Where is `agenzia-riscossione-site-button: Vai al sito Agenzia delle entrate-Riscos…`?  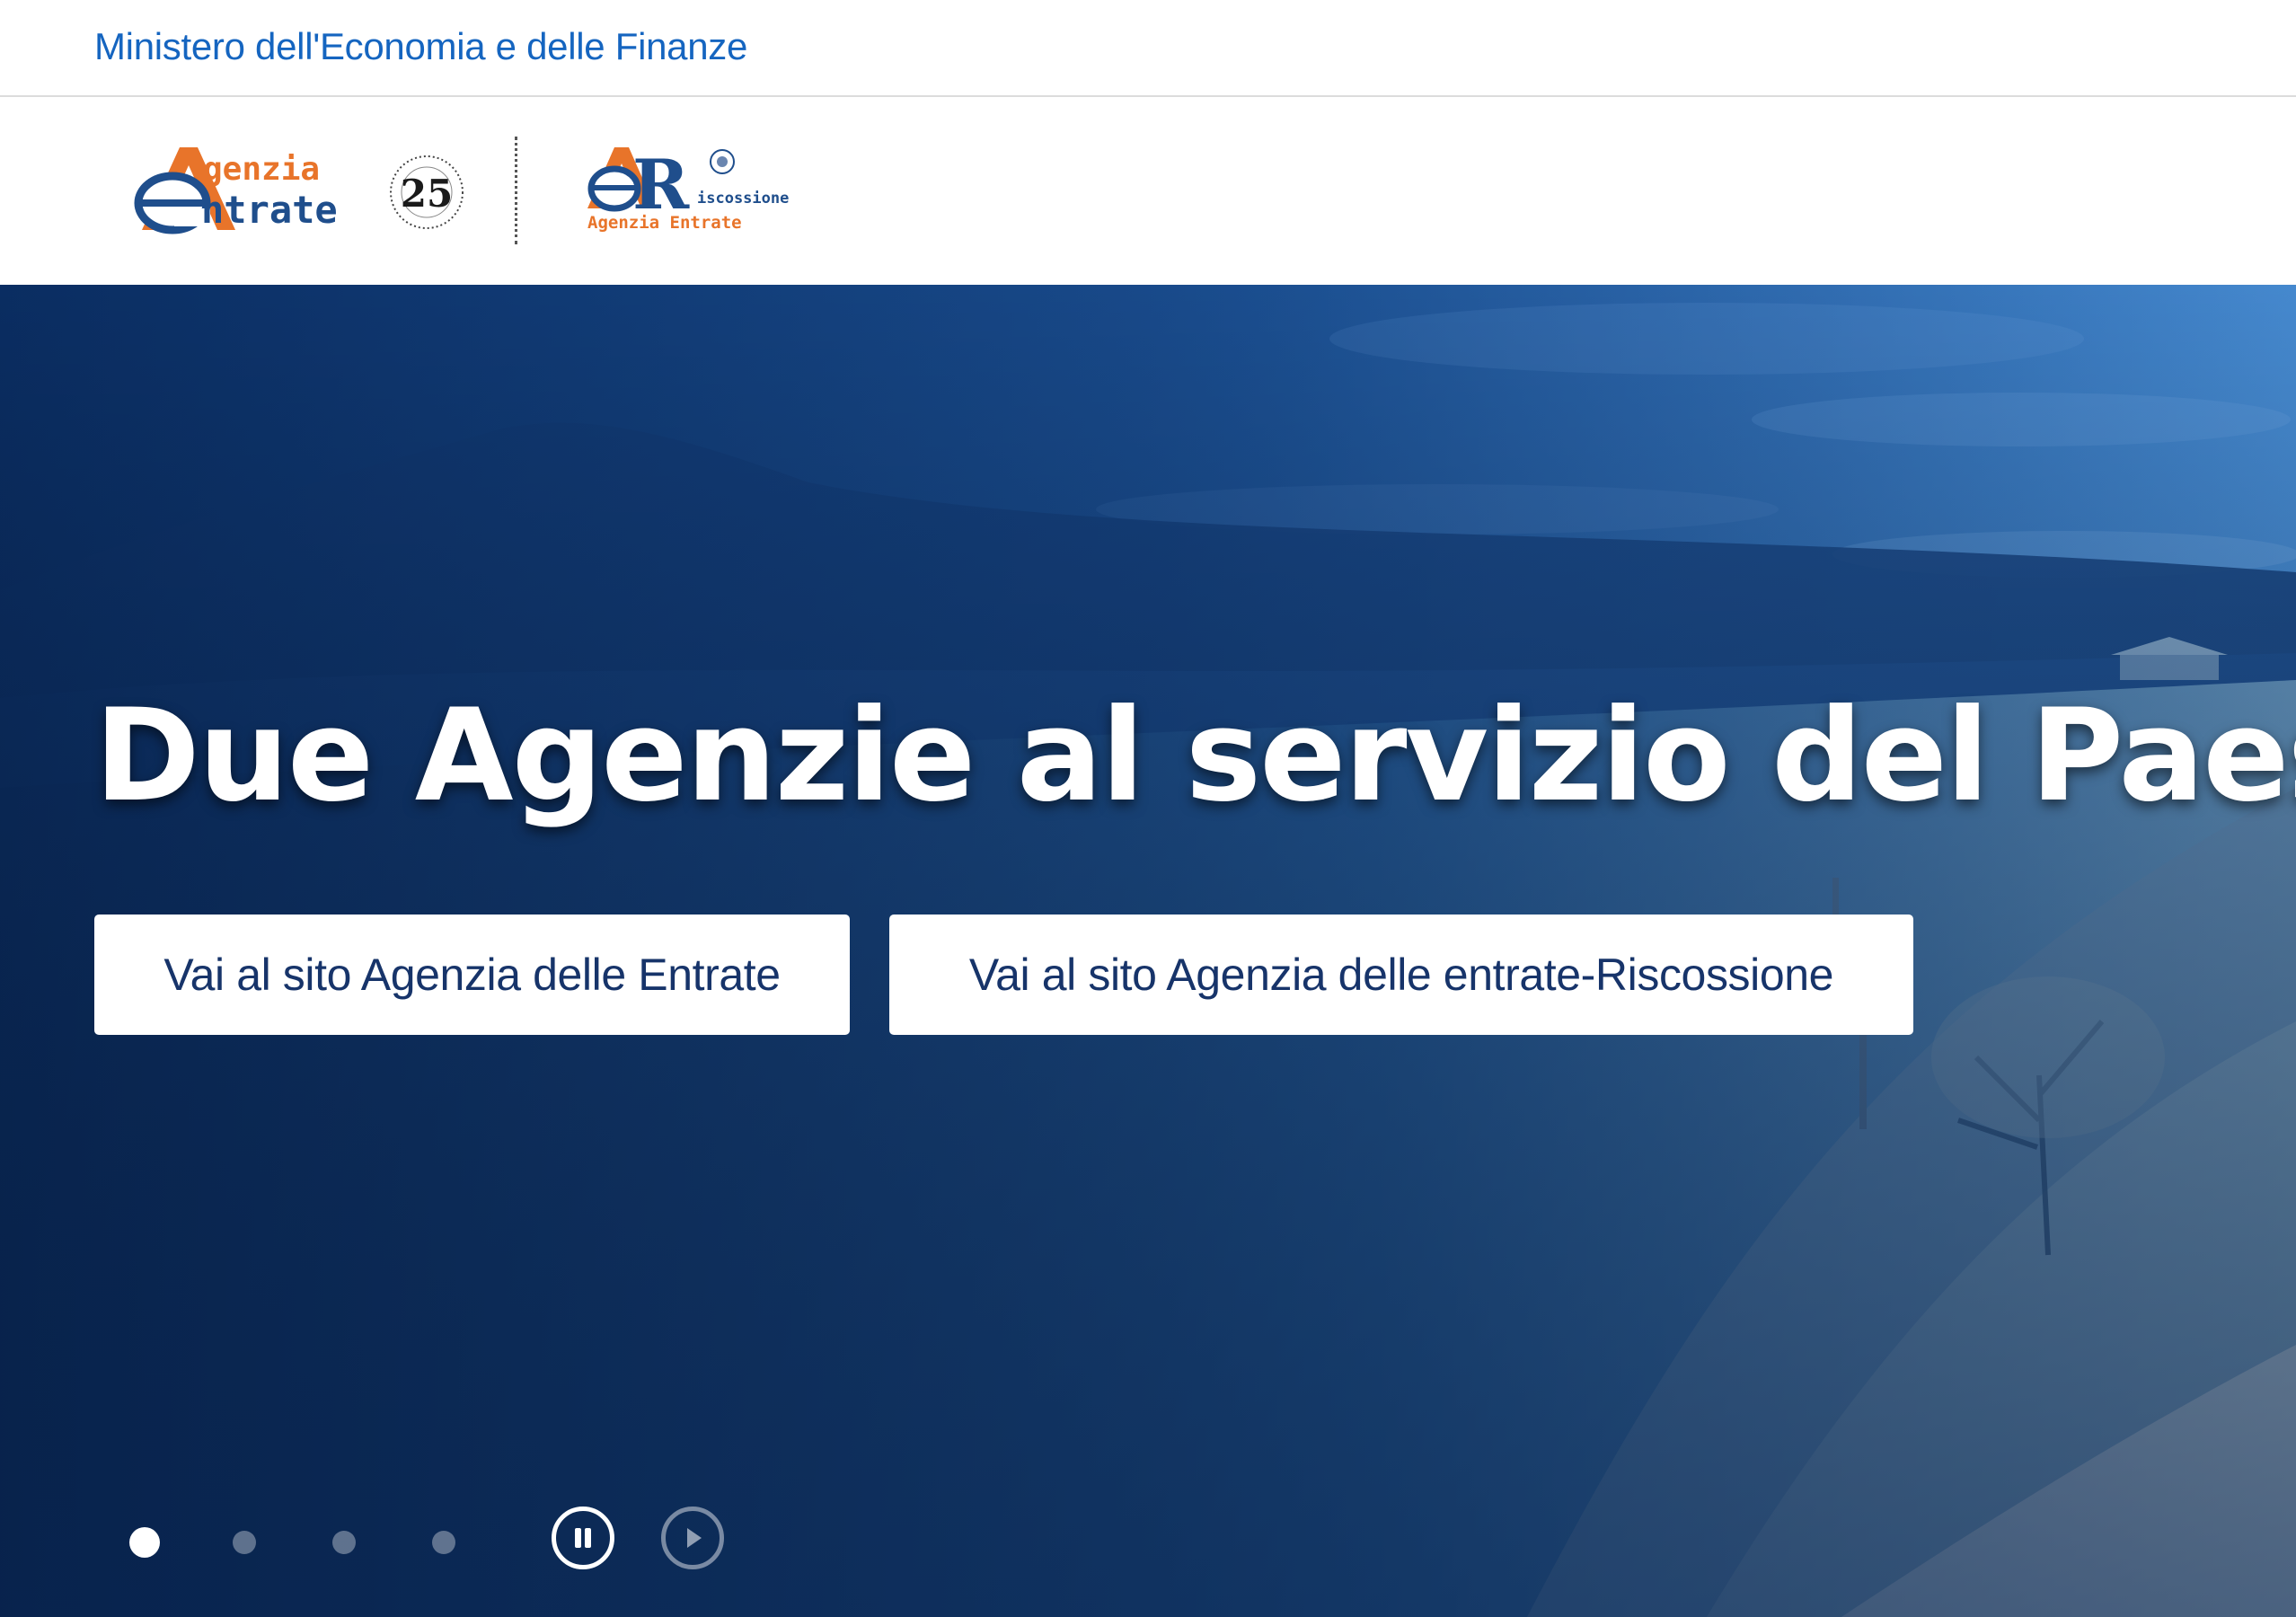
agenzia-riscossione-site-button: Vai al sito Agenzia delle entrate-Riscos… is located at coordinates (1401, 975).